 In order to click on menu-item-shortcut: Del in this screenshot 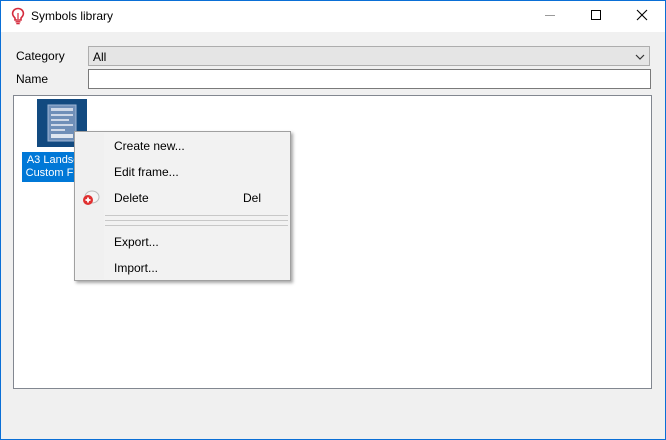, I will do `click(252, 198)`.